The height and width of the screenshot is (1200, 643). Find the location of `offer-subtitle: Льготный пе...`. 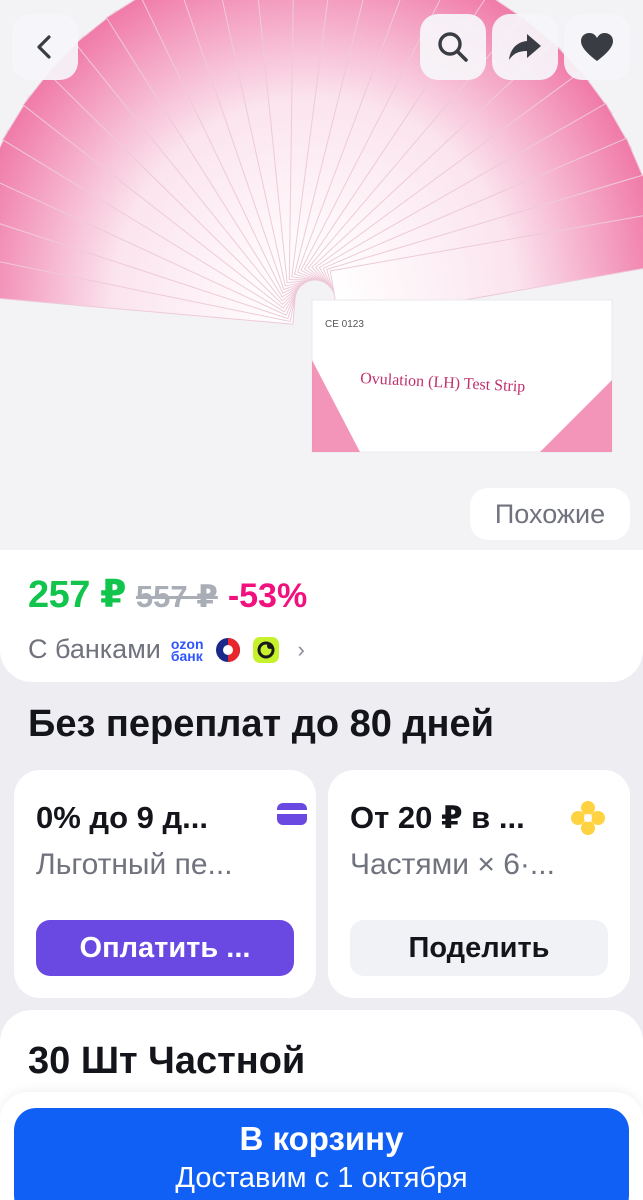

offer-subtitle: Льготный пе... is located at coordinates (134, 864).